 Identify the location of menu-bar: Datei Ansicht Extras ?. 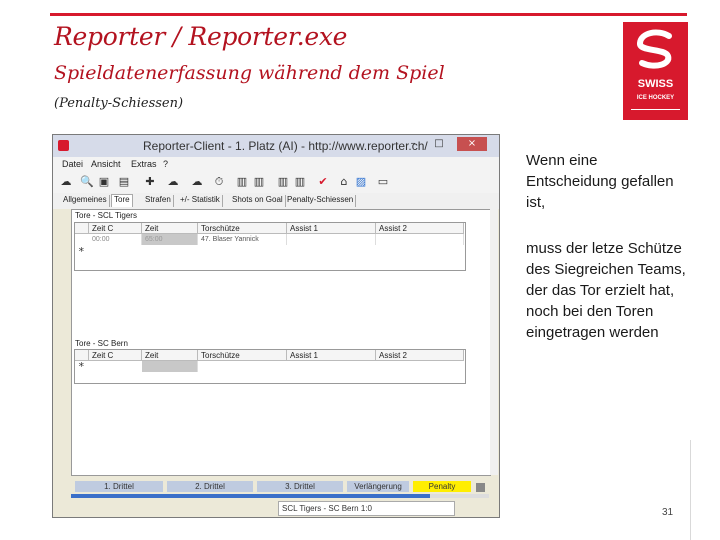
(276, 164).